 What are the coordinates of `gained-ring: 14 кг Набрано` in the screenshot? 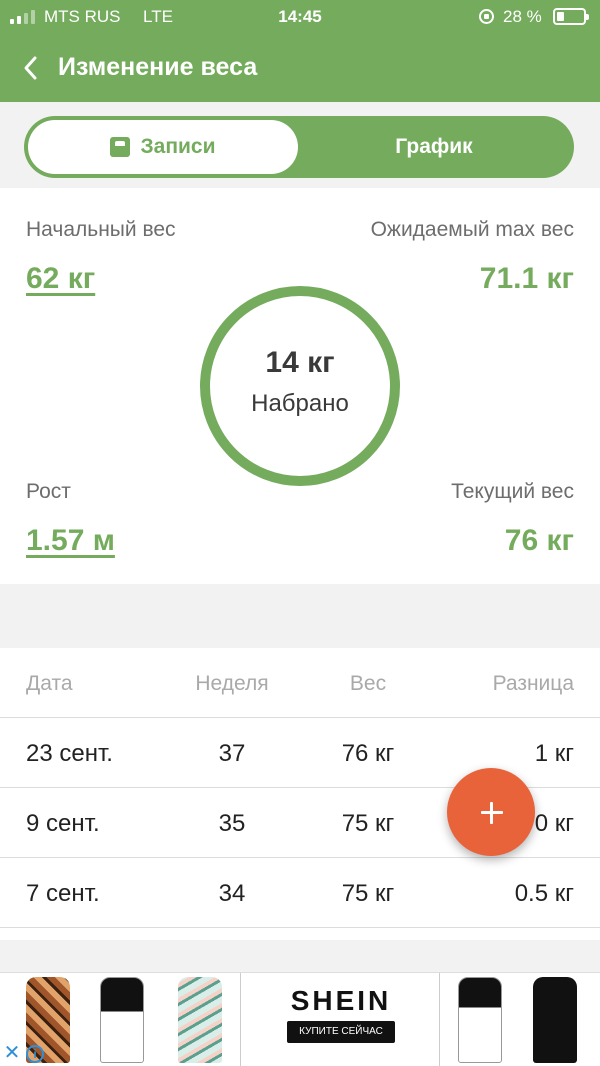 It's located at (300, 386).